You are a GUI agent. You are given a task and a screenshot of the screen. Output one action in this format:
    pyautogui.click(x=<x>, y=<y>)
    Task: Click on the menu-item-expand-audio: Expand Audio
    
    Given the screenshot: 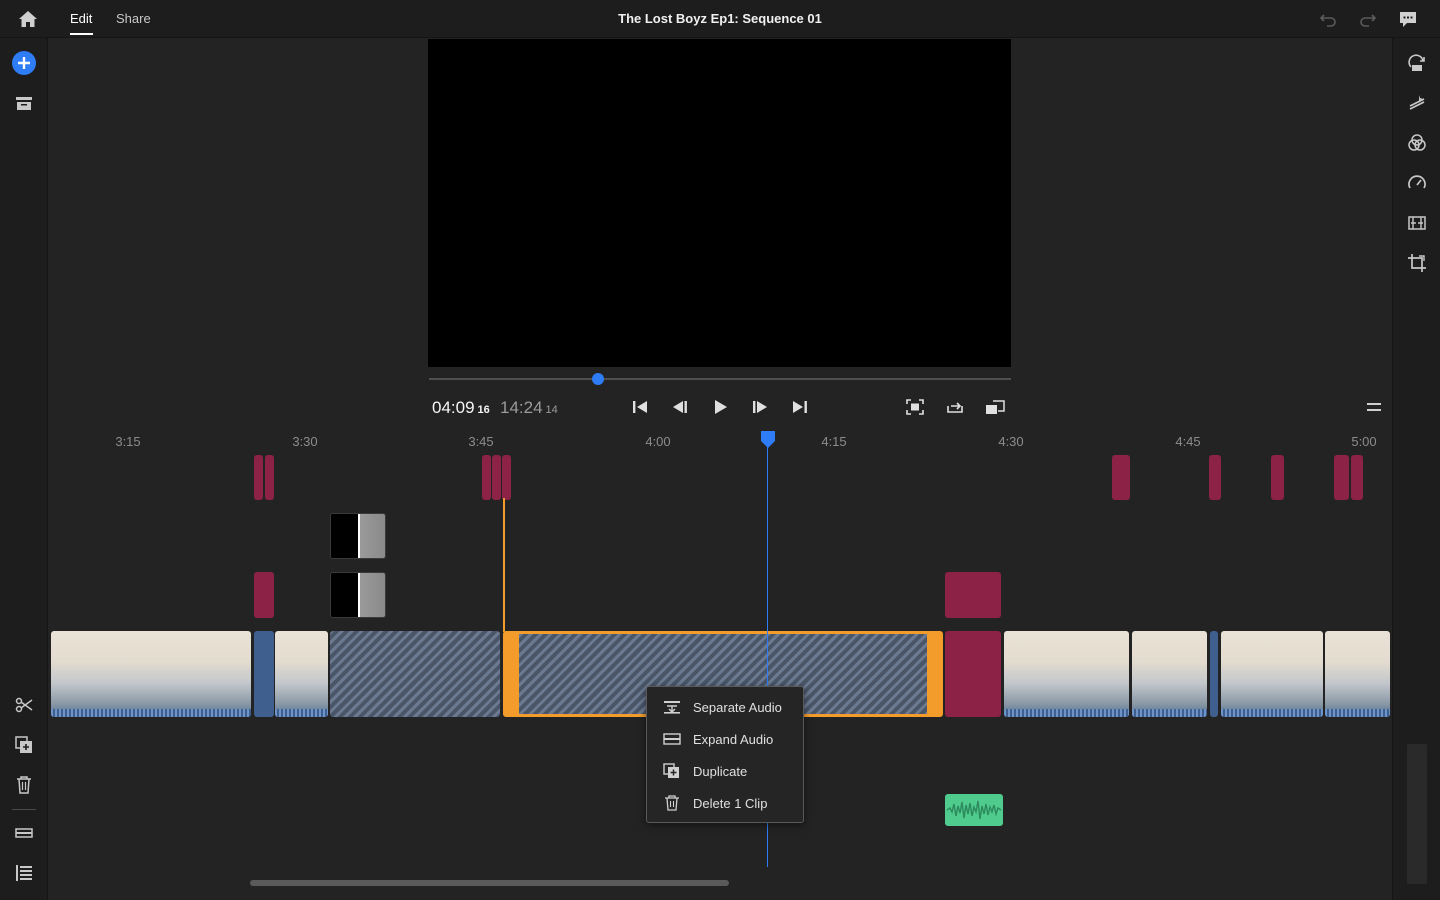 What is the action you would take?
    pyautogui.click(x=725, y=739)
    